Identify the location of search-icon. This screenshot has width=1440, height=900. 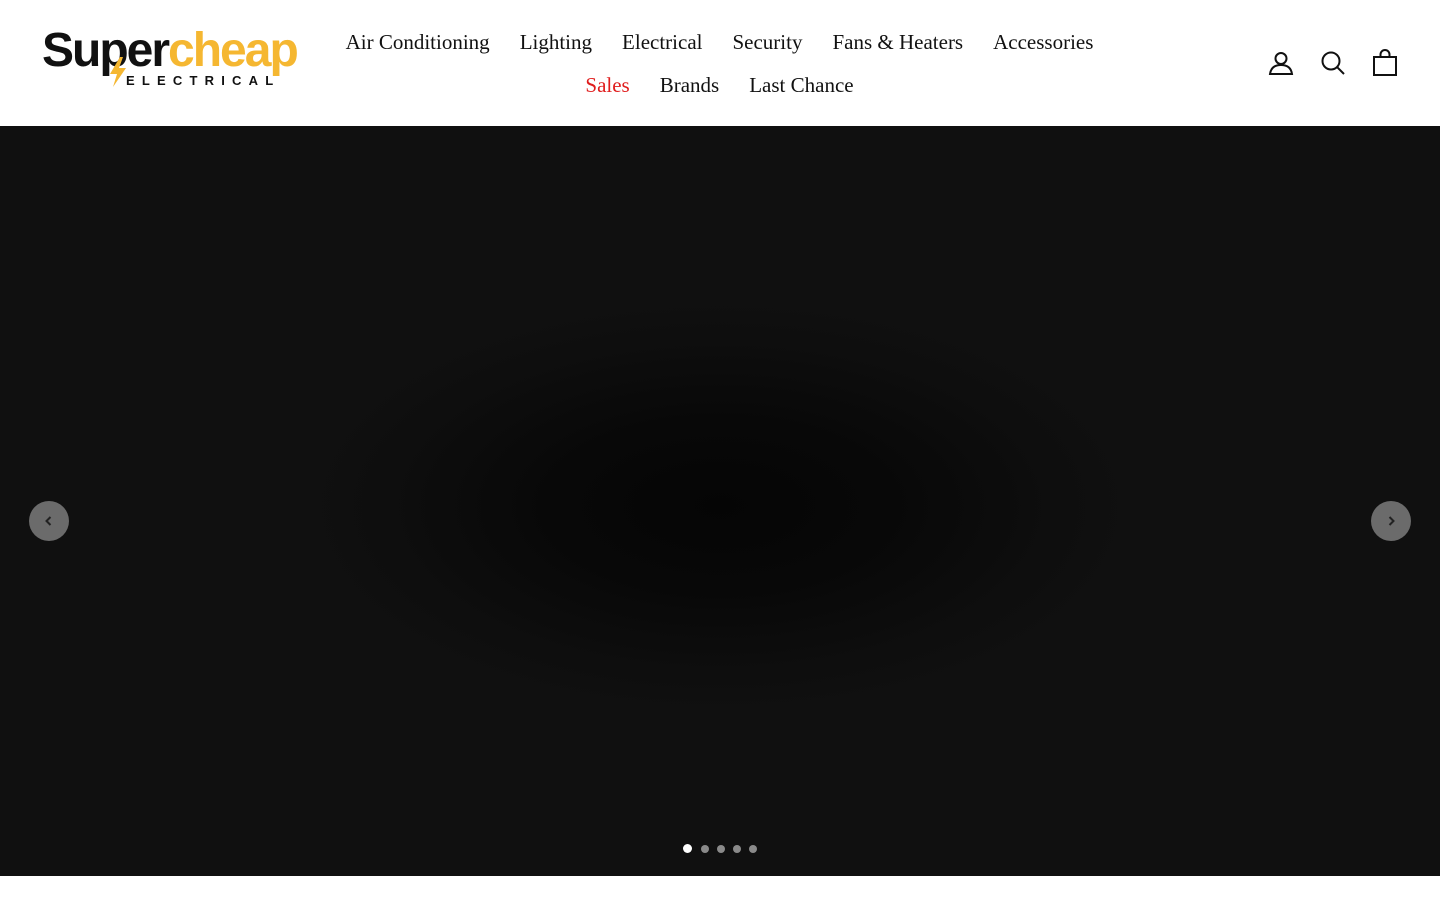
(1333, 63).